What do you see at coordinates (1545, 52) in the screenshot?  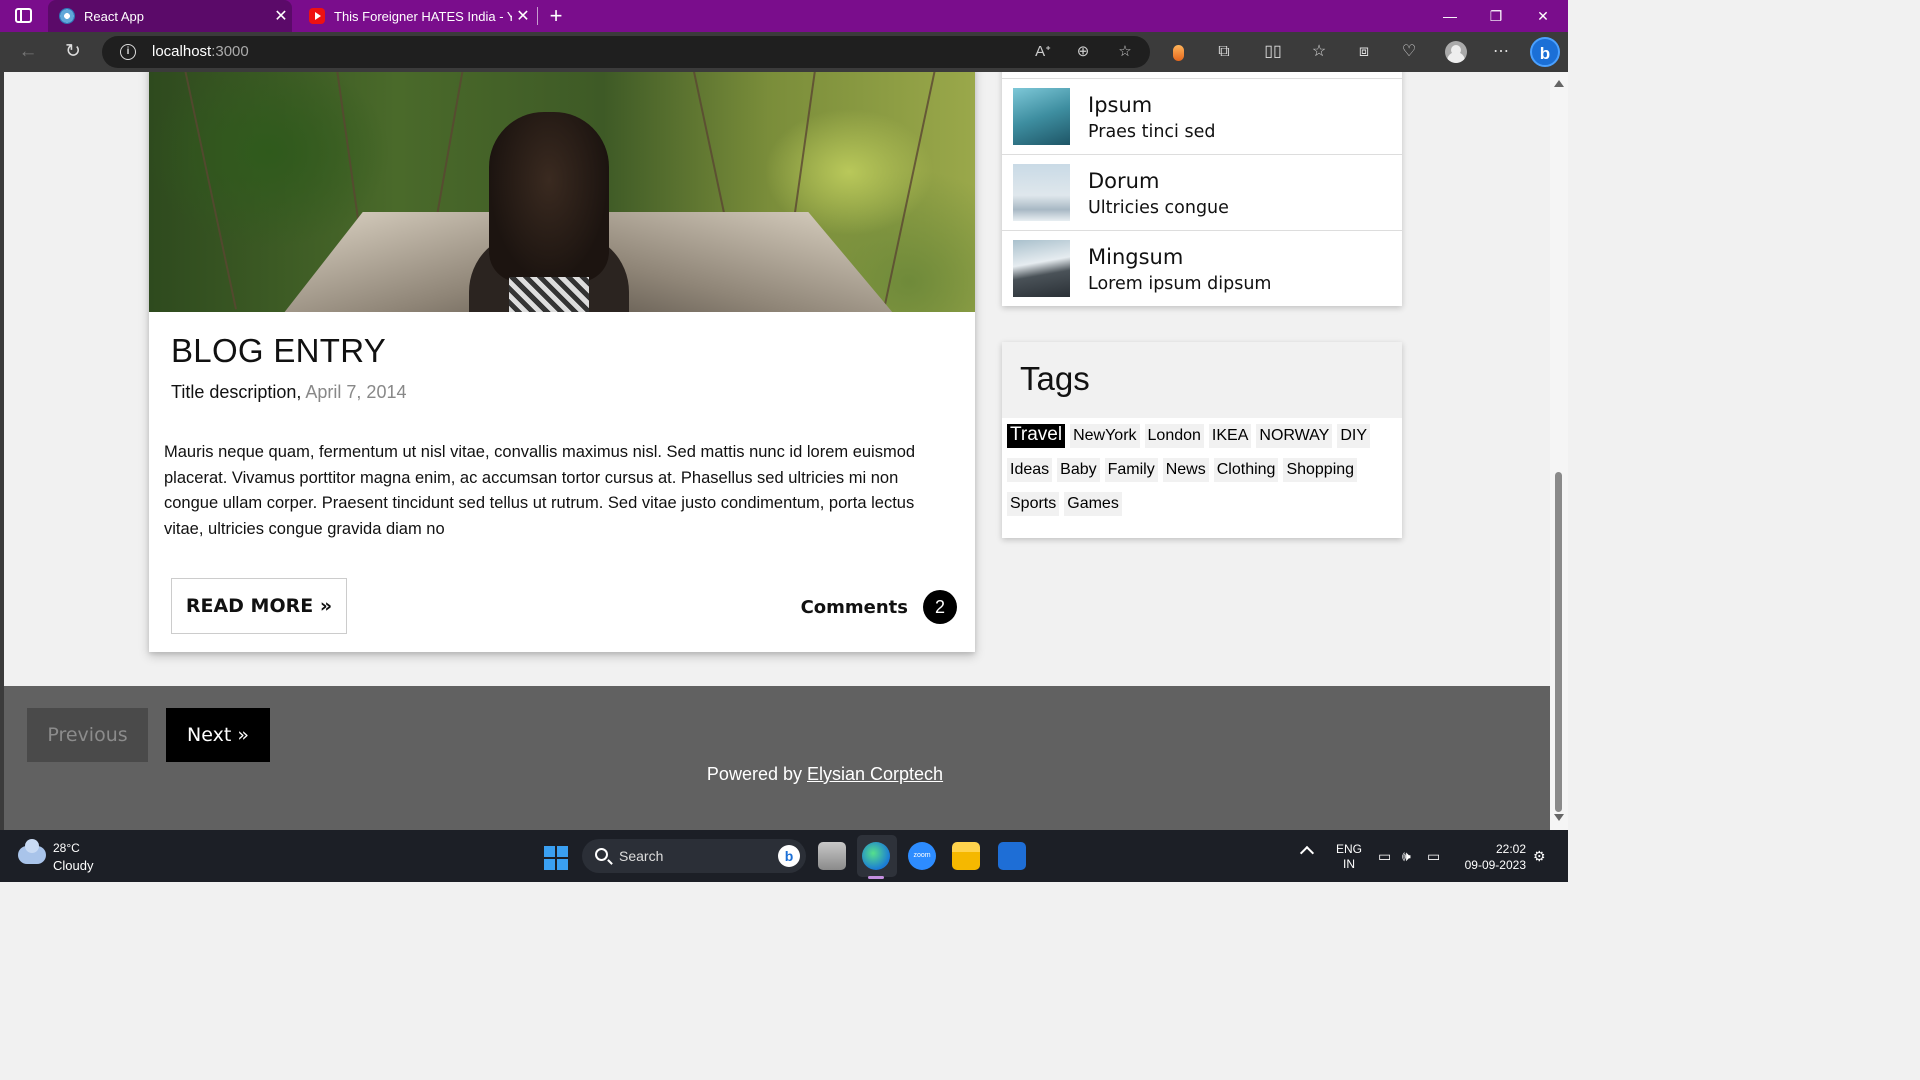 I see `bing-copilot-icon: b` at bounding box center [1545, 52].